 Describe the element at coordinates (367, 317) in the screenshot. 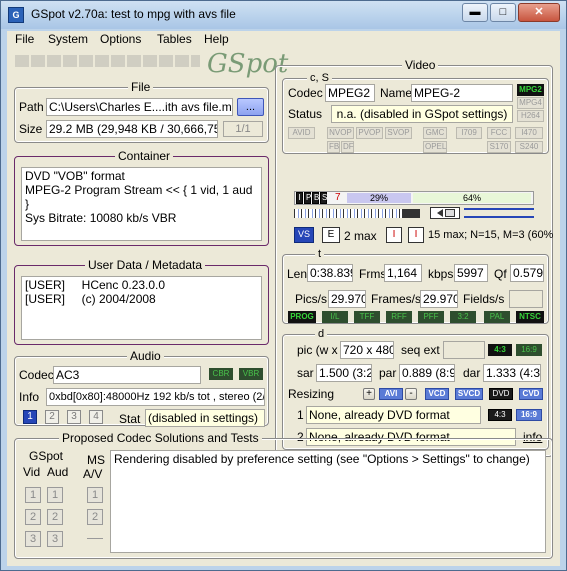

I see `std-tff: TFF` at that location.